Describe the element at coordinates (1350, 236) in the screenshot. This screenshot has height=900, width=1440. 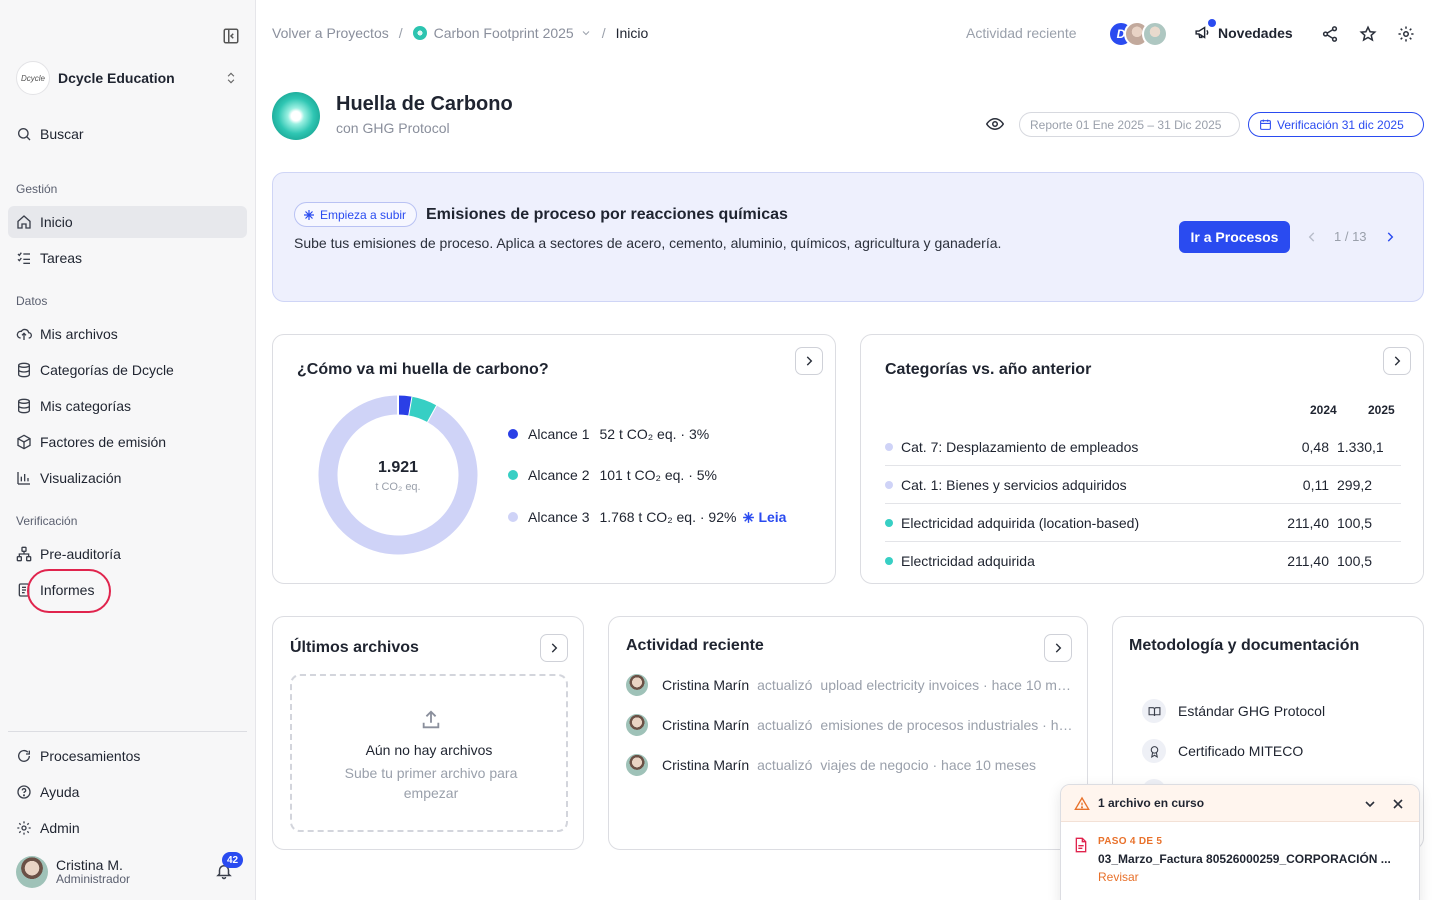
I see `banner-pager-count: 1 / 13` at that location.